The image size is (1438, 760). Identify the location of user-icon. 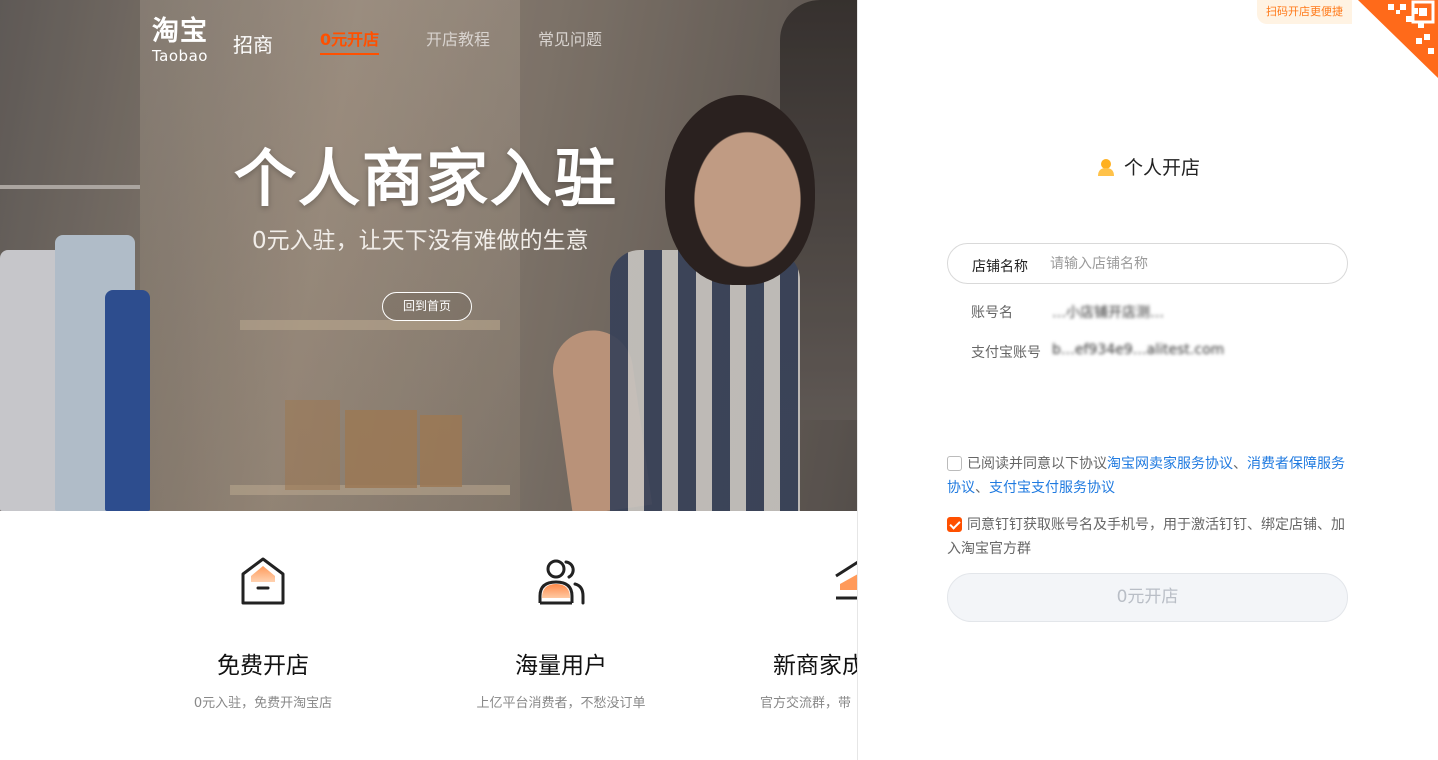
(1105, 167).